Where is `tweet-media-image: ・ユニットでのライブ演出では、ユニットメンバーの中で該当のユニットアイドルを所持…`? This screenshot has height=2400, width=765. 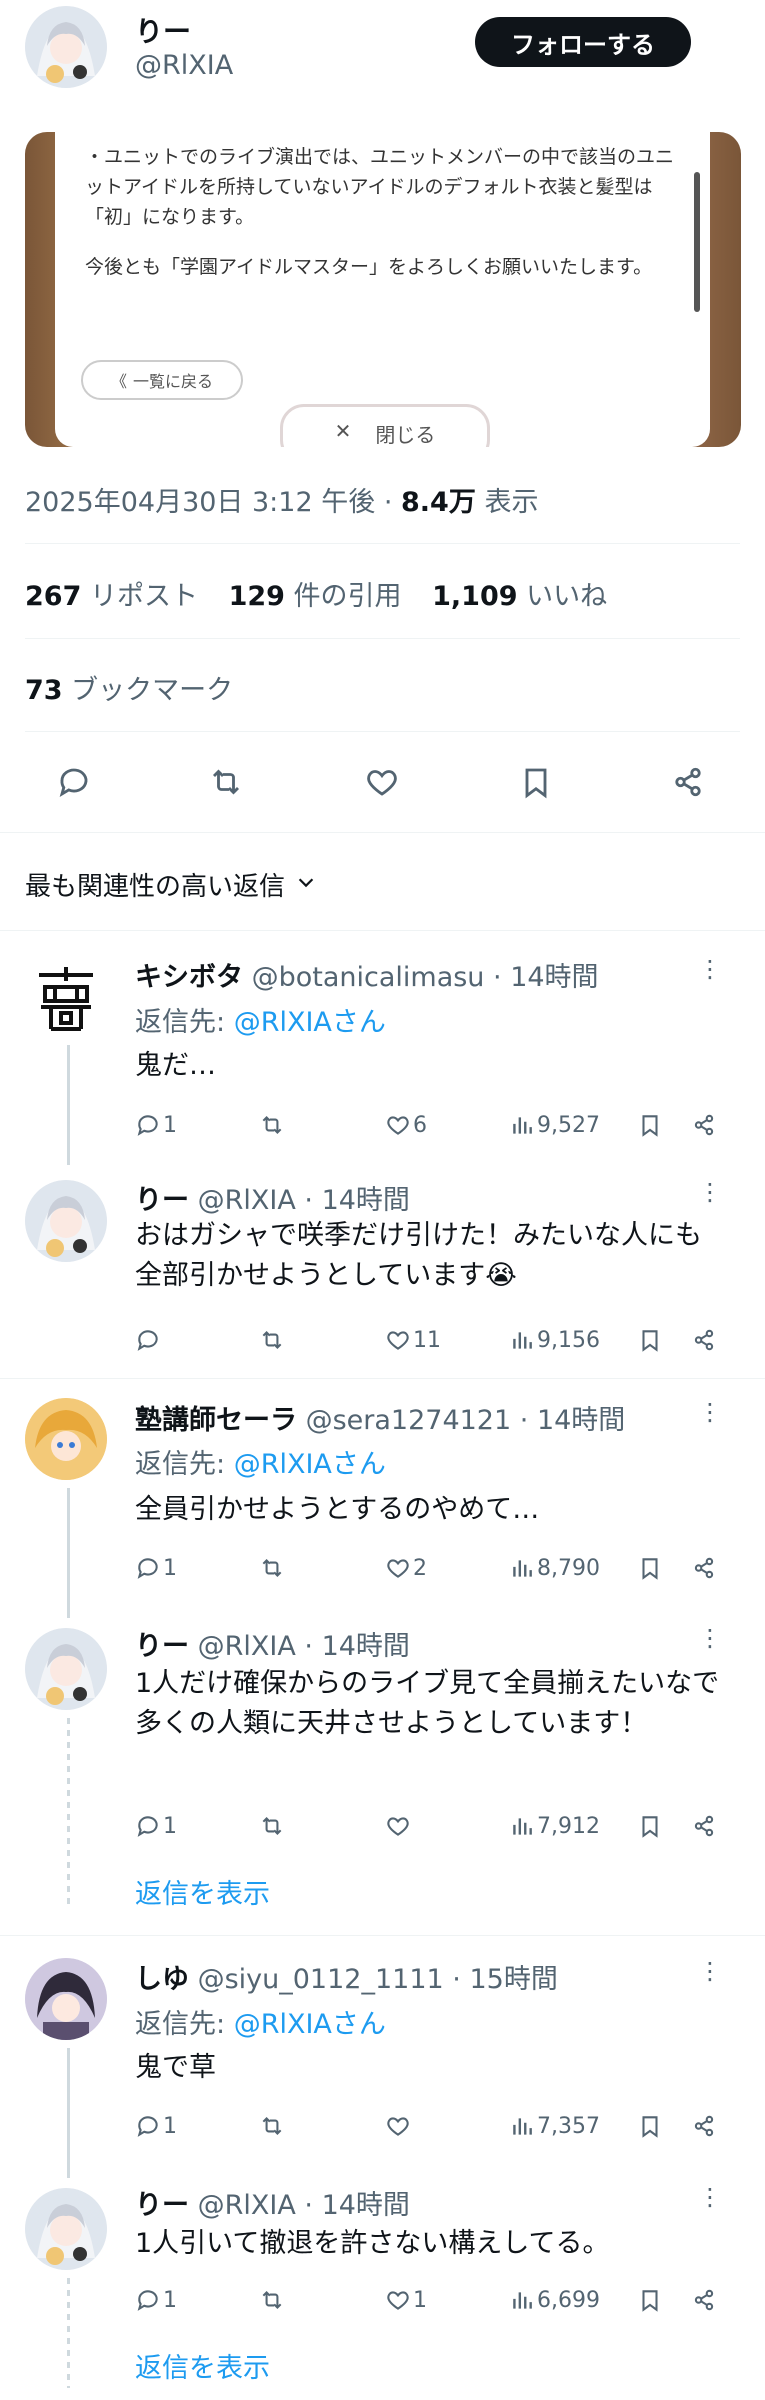
tweet-media-image: ・ユニットでのライブ演出では、ユニットメンバーの中で該当のユニットアイドルを所持… is located at coordinates (383, 289).